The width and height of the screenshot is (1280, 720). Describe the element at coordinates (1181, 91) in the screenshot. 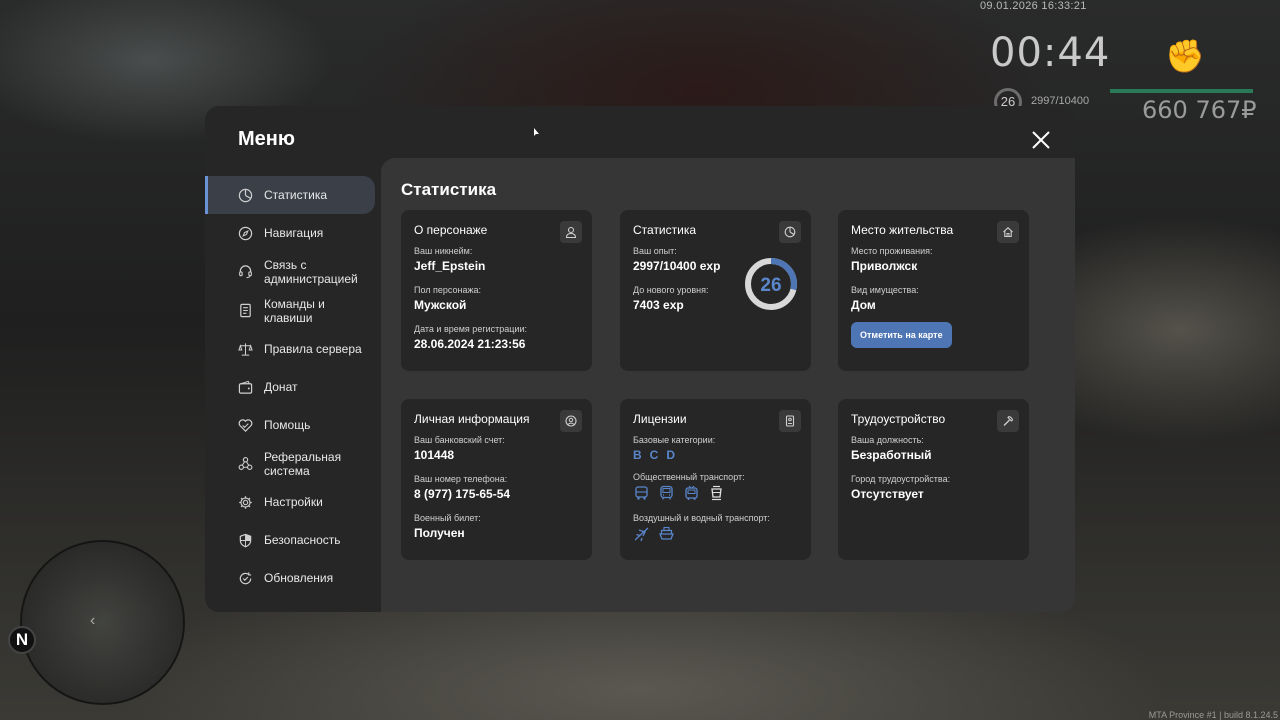

I see `health-bar` at that location.